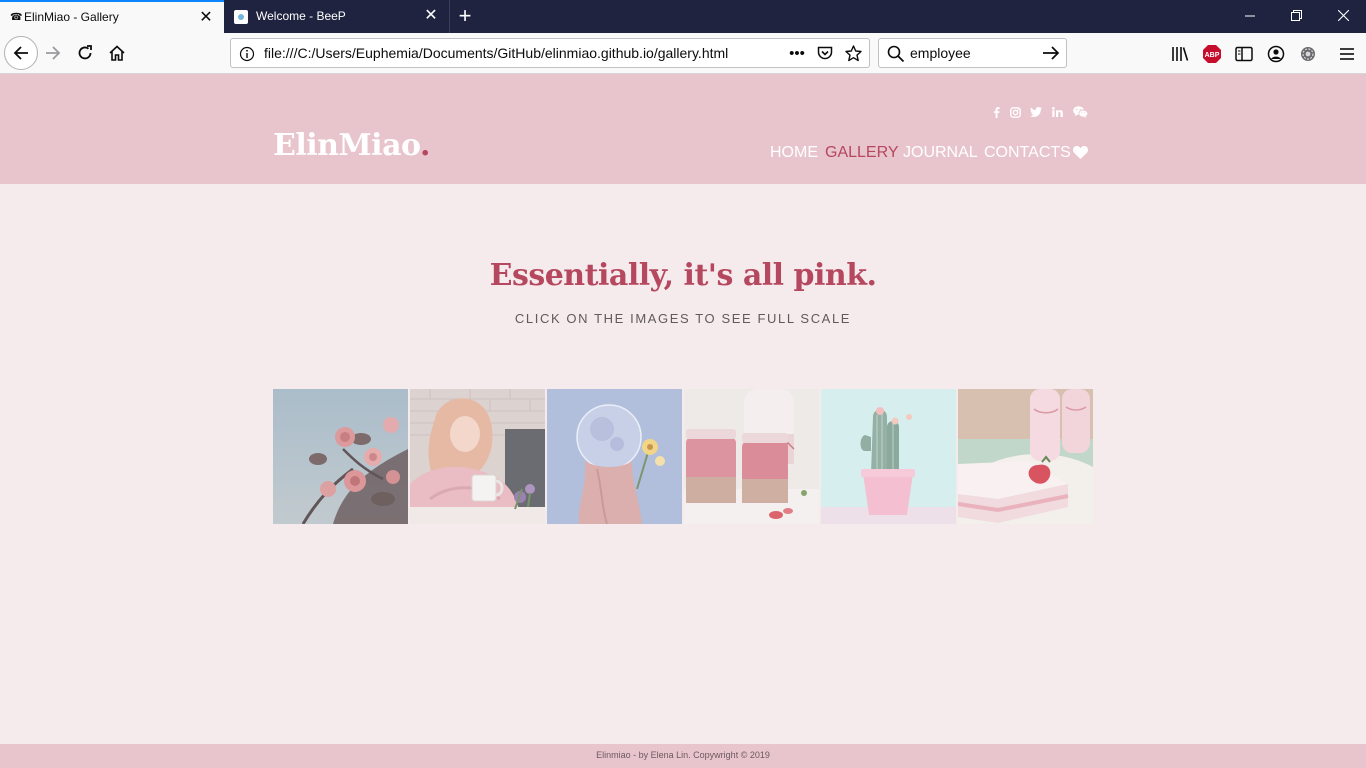 The image size is (1366, 768). I want to click on logo-text: ElinMiao, so click(347, 145).